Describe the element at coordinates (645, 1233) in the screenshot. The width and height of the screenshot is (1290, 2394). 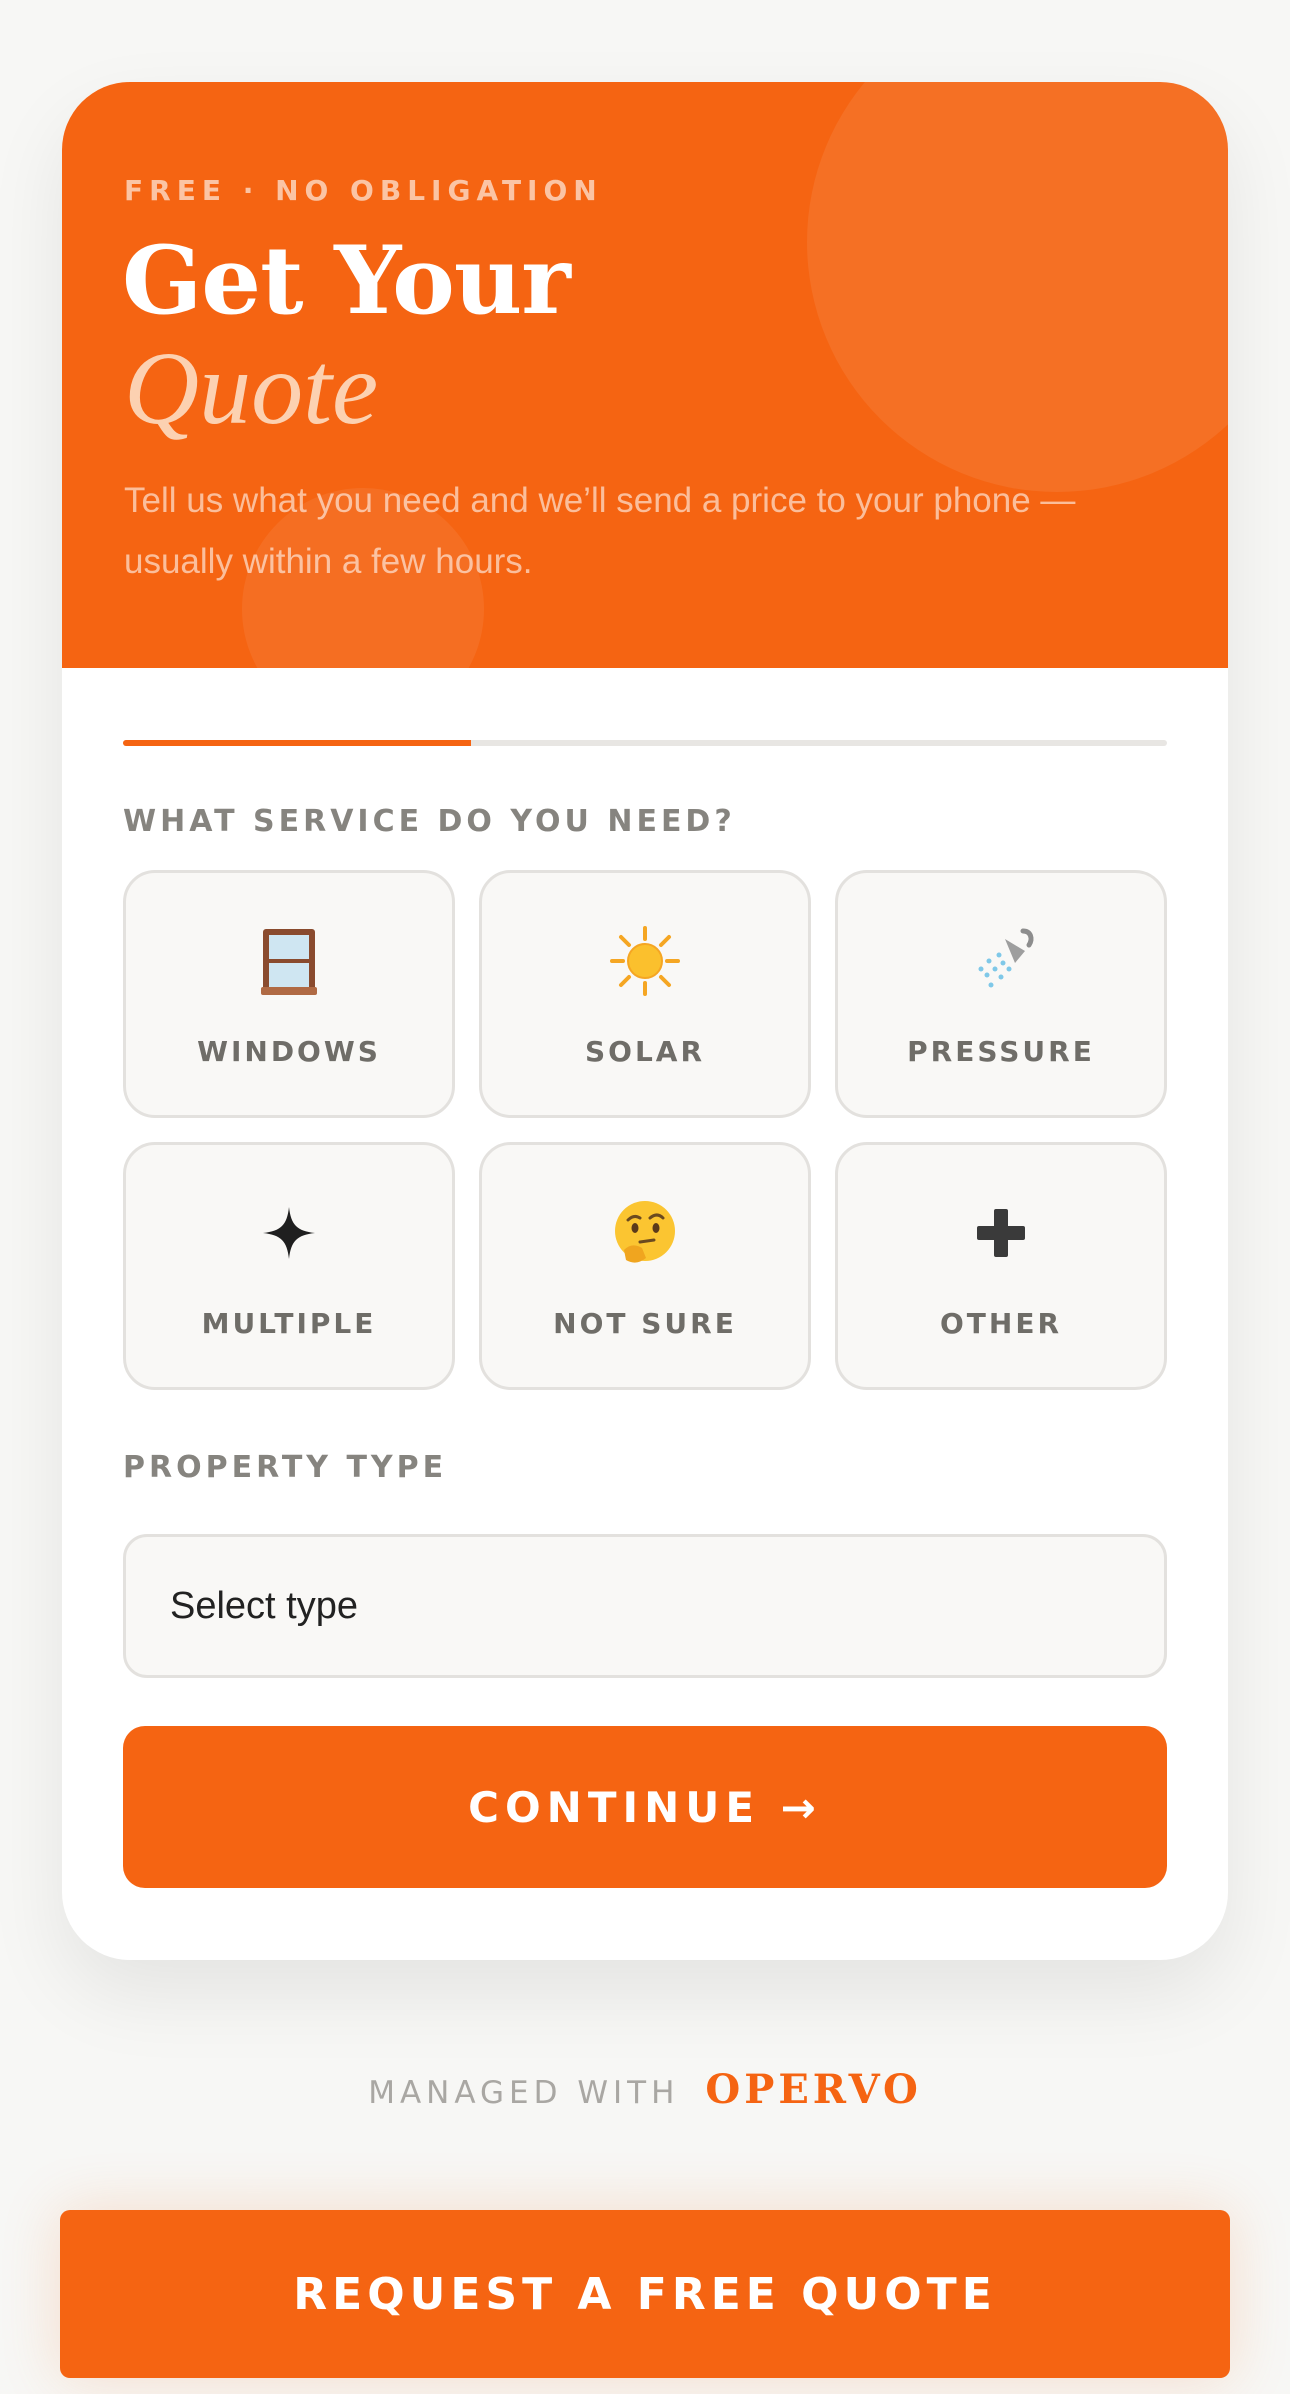
I see `thinking-face-icon` at that location.